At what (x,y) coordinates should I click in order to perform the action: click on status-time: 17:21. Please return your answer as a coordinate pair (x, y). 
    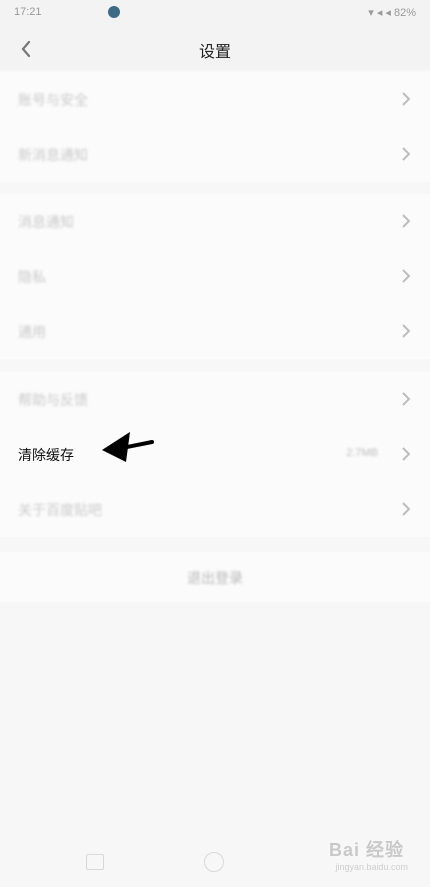
    Looking at the image, I should click on (28, 12).